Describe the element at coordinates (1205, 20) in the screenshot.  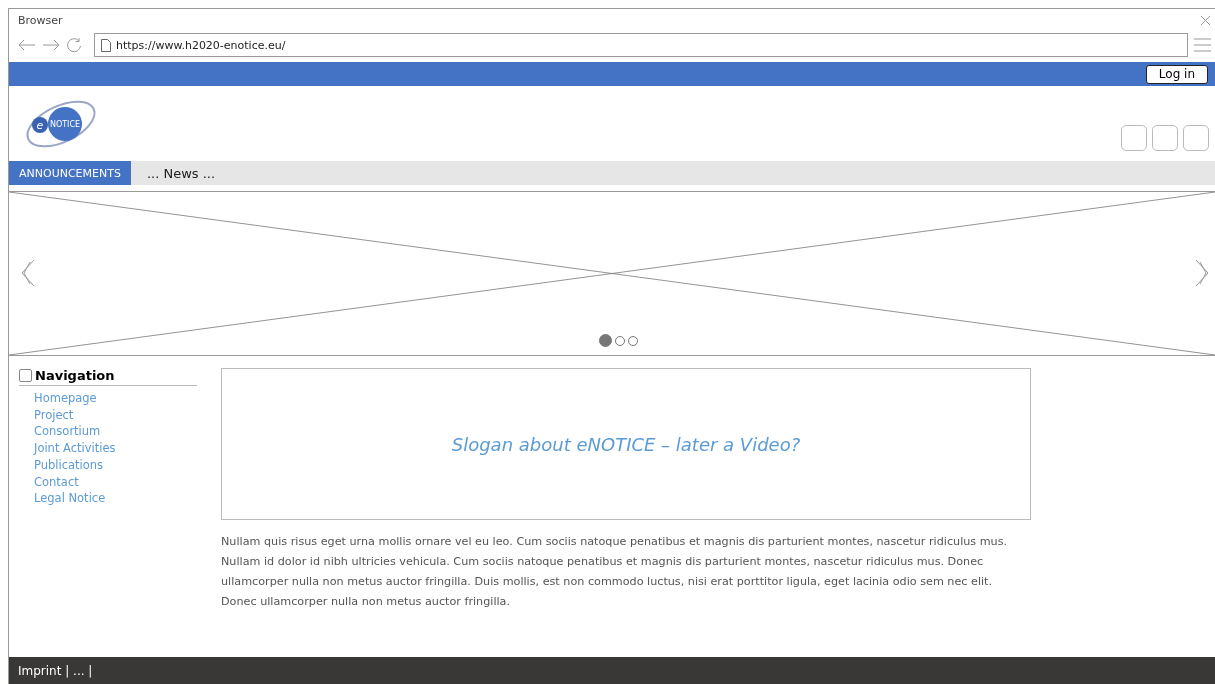
I see `close-icon` at that location.